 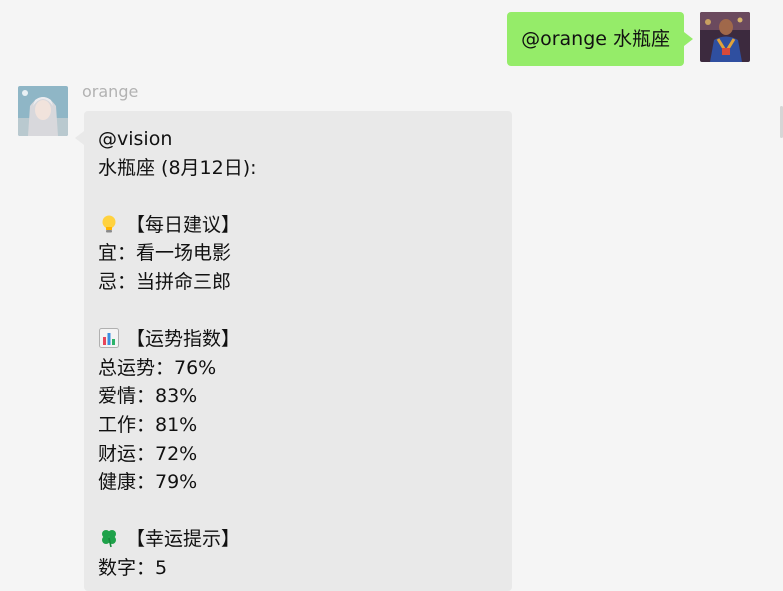 I want to click on lightbulb-icon, so click(x=109, y=225).